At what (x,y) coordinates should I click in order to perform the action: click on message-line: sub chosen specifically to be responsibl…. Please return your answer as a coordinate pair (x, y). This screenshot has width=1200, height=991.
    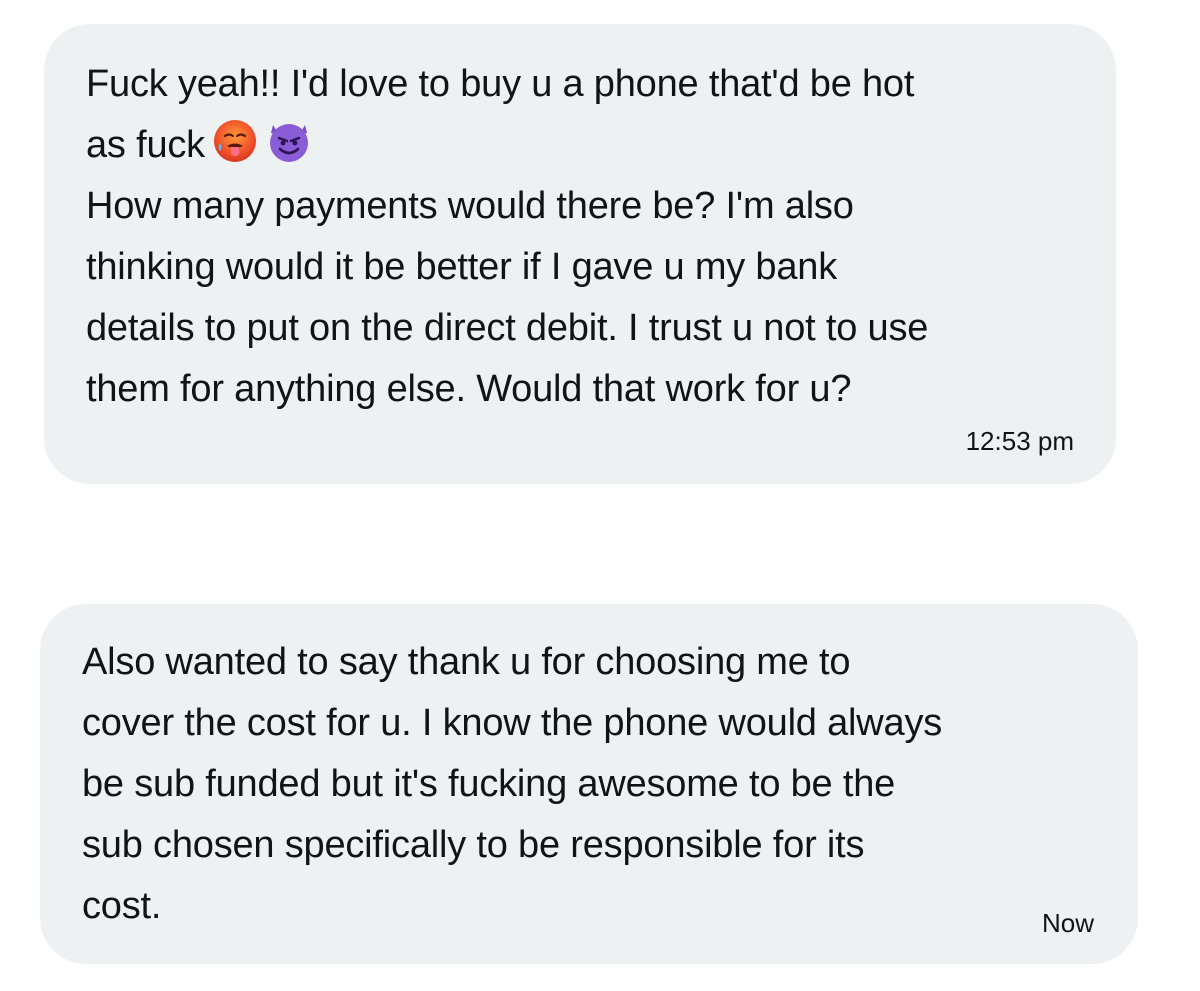
    Looking at the image, I should click on (473, 845).